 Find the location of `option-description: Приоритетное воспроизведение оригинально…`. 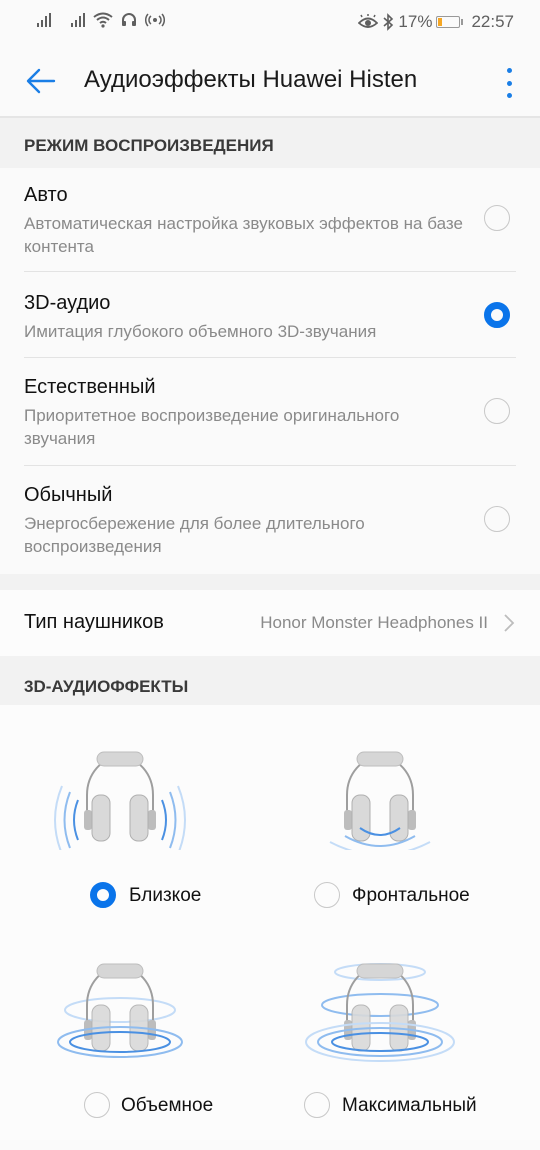

option-description: Приоритетное воспроизведение оригинально… is located at coordinates (212, 427).